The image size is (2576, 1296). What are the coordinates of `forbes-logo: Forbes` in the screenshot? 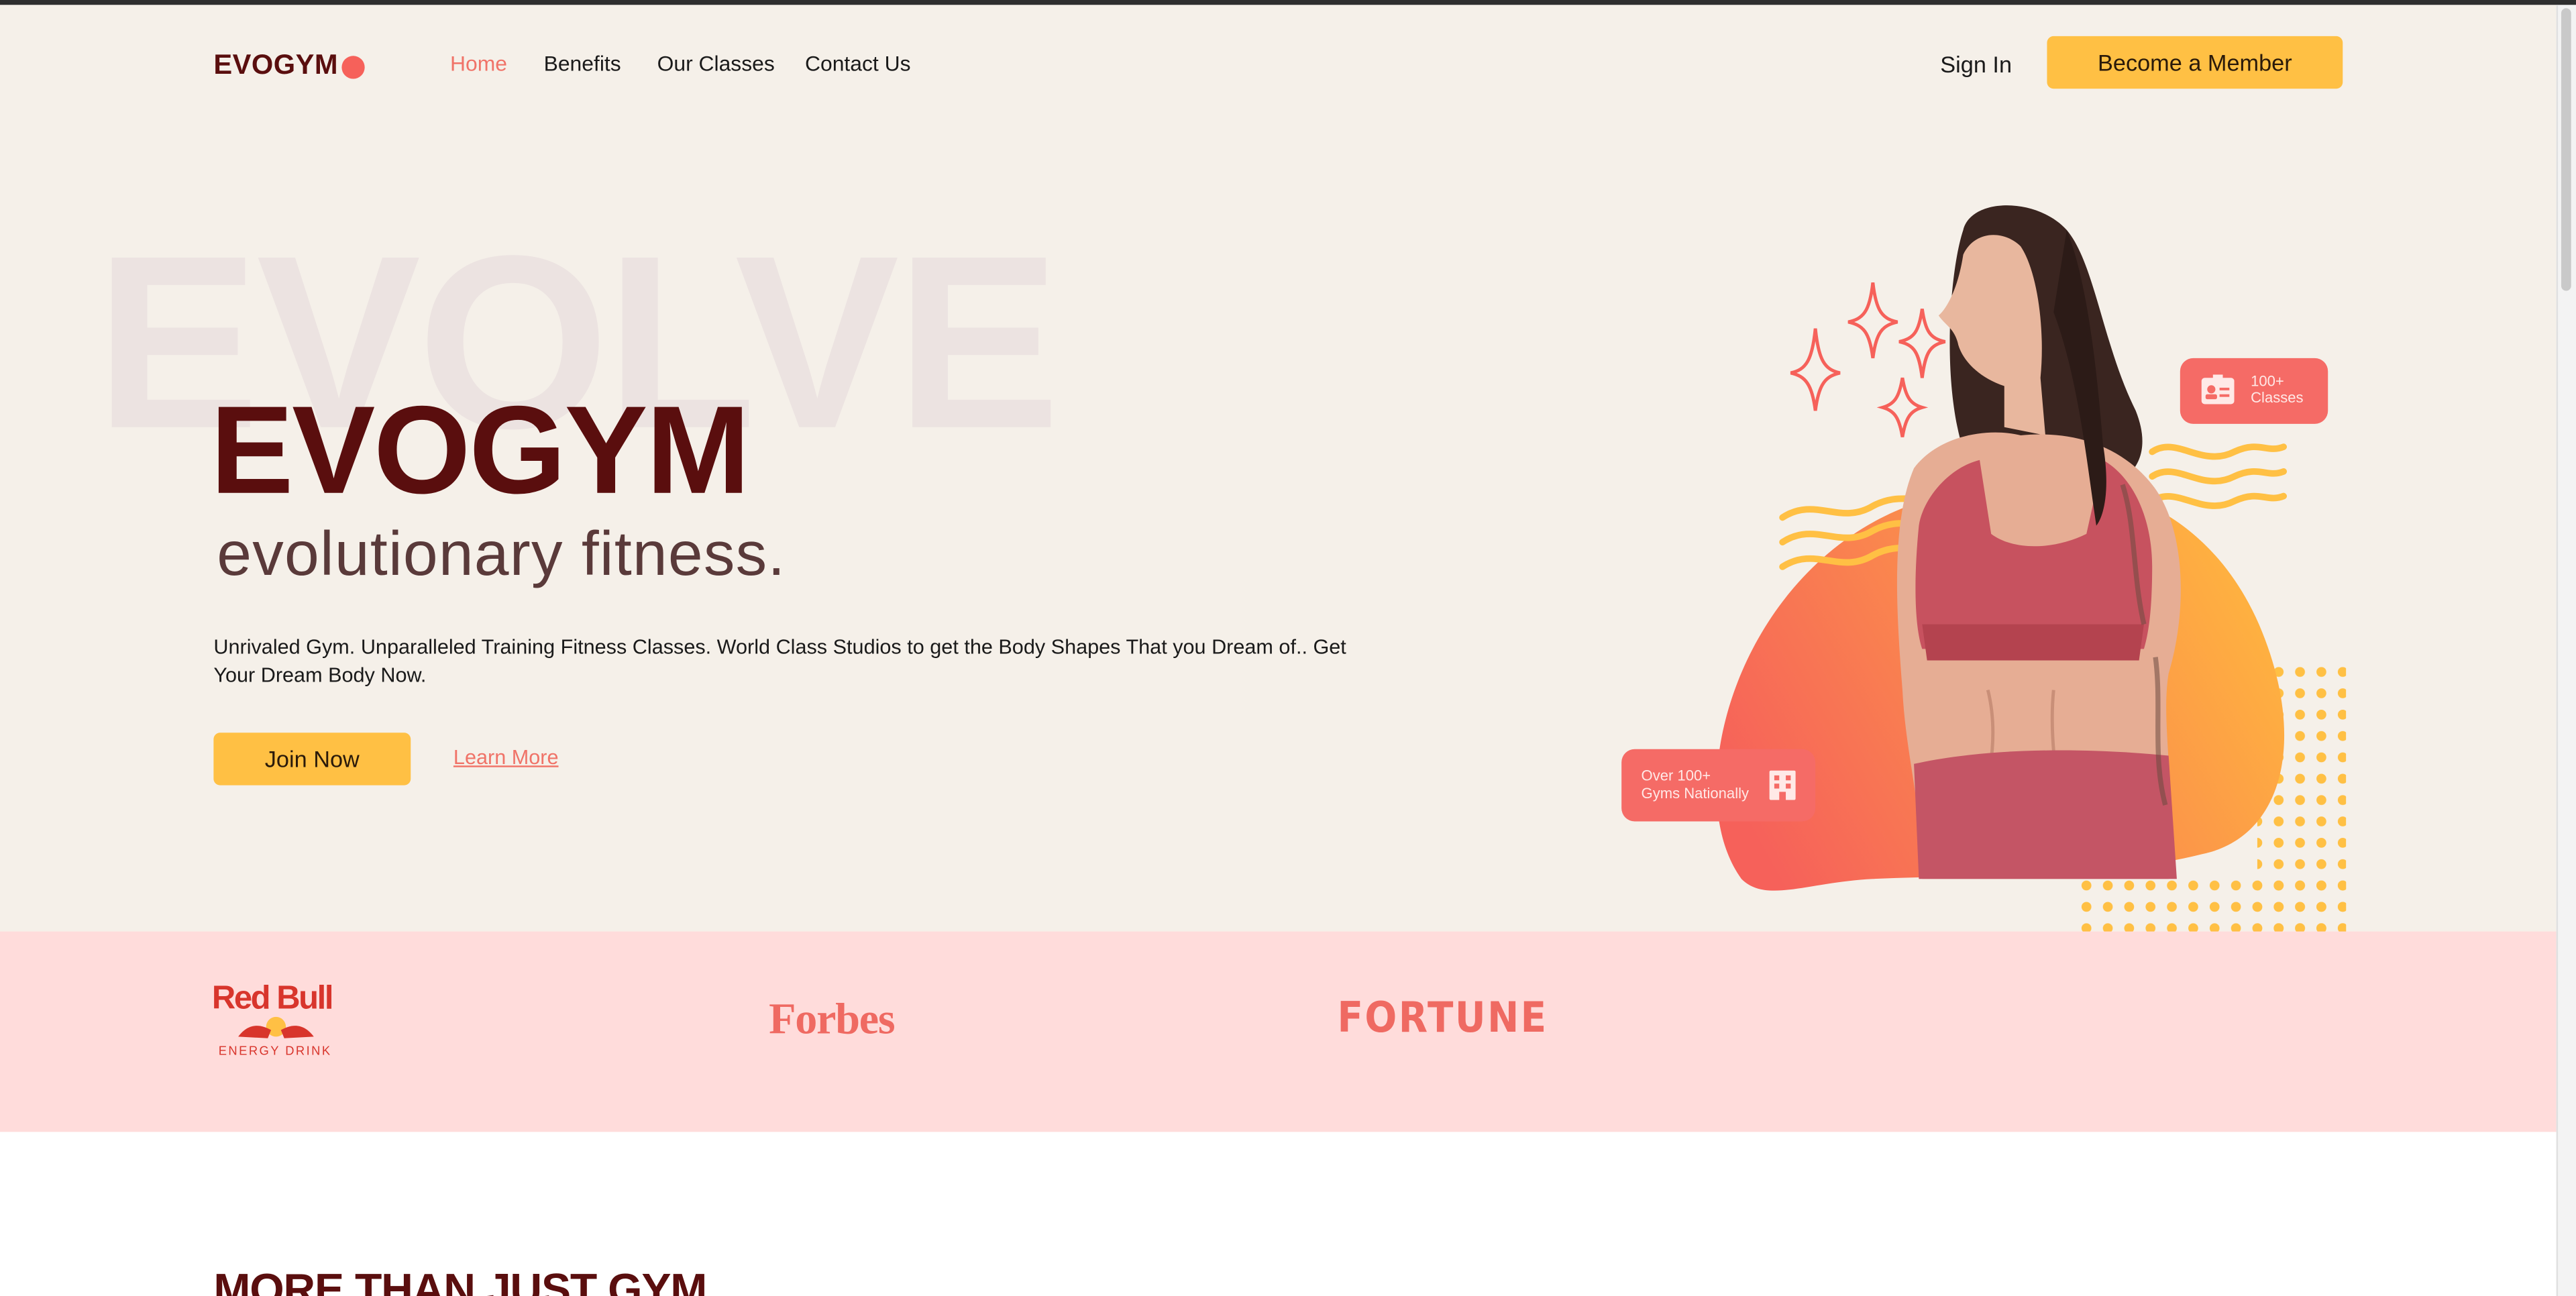 It's located at (832, 1018).